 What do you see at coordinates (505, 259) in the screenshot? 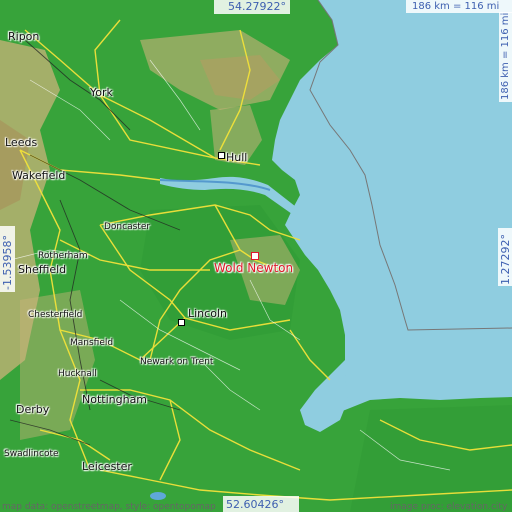
I see `right-longitude-label: 1.27292°` at bounding box center [505, 259].